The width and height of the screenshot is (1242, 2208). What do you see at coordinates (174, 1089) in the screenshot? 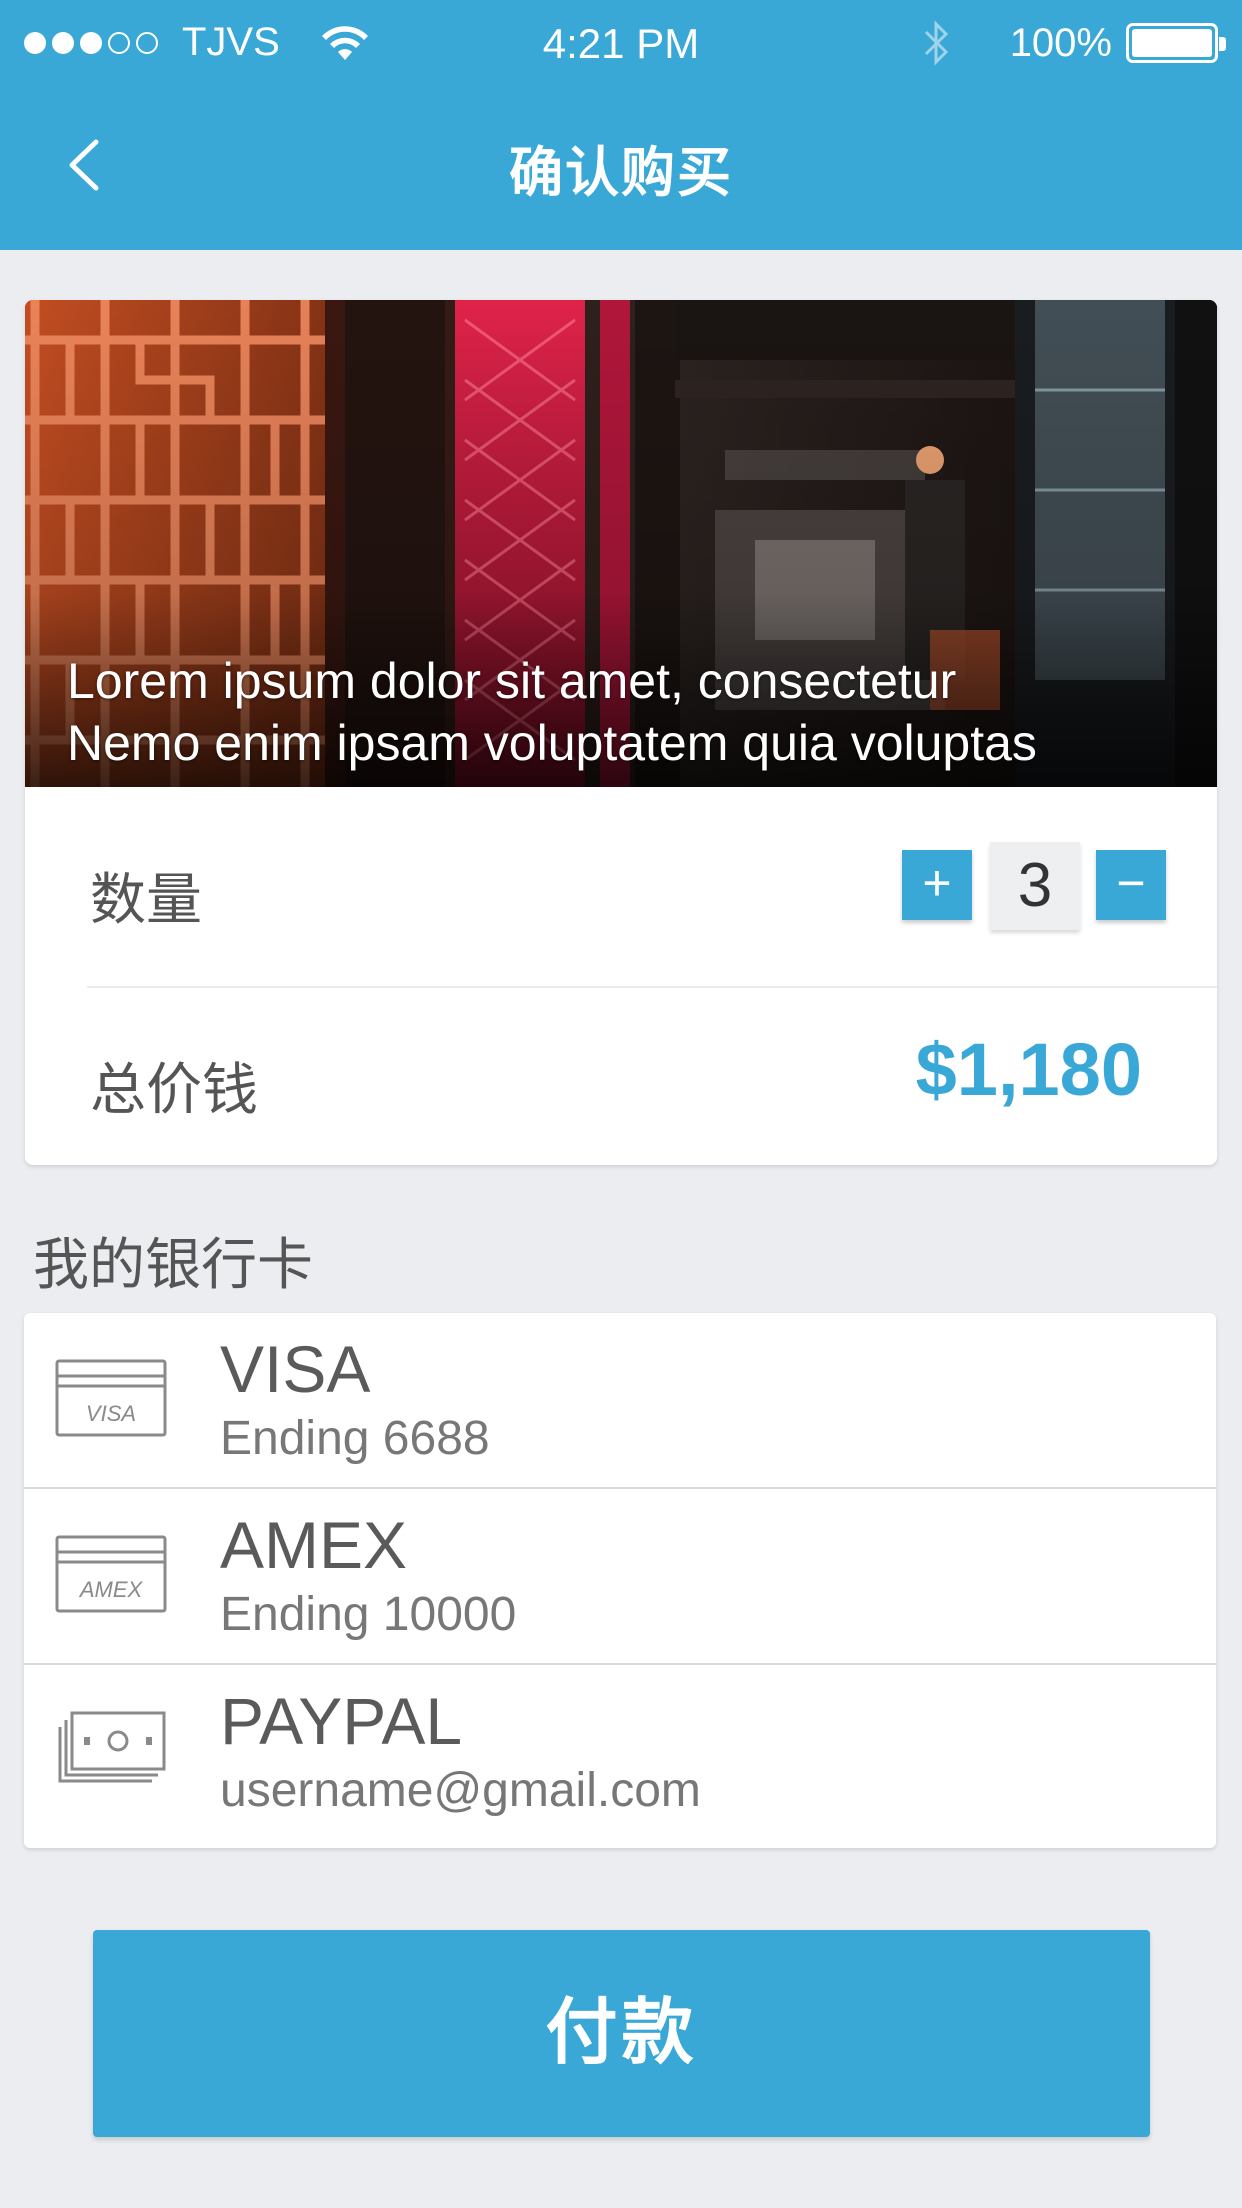
I see `total-price-label: 总价钱` at bounding box center [174, 1089].